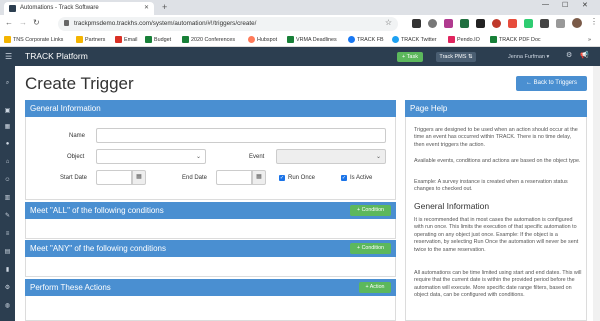 This screenshot has height=321, width=600. Describe the element at coordinates (9, 22) in the screenshot. I see `back-arrow-icon: ←` at that location.